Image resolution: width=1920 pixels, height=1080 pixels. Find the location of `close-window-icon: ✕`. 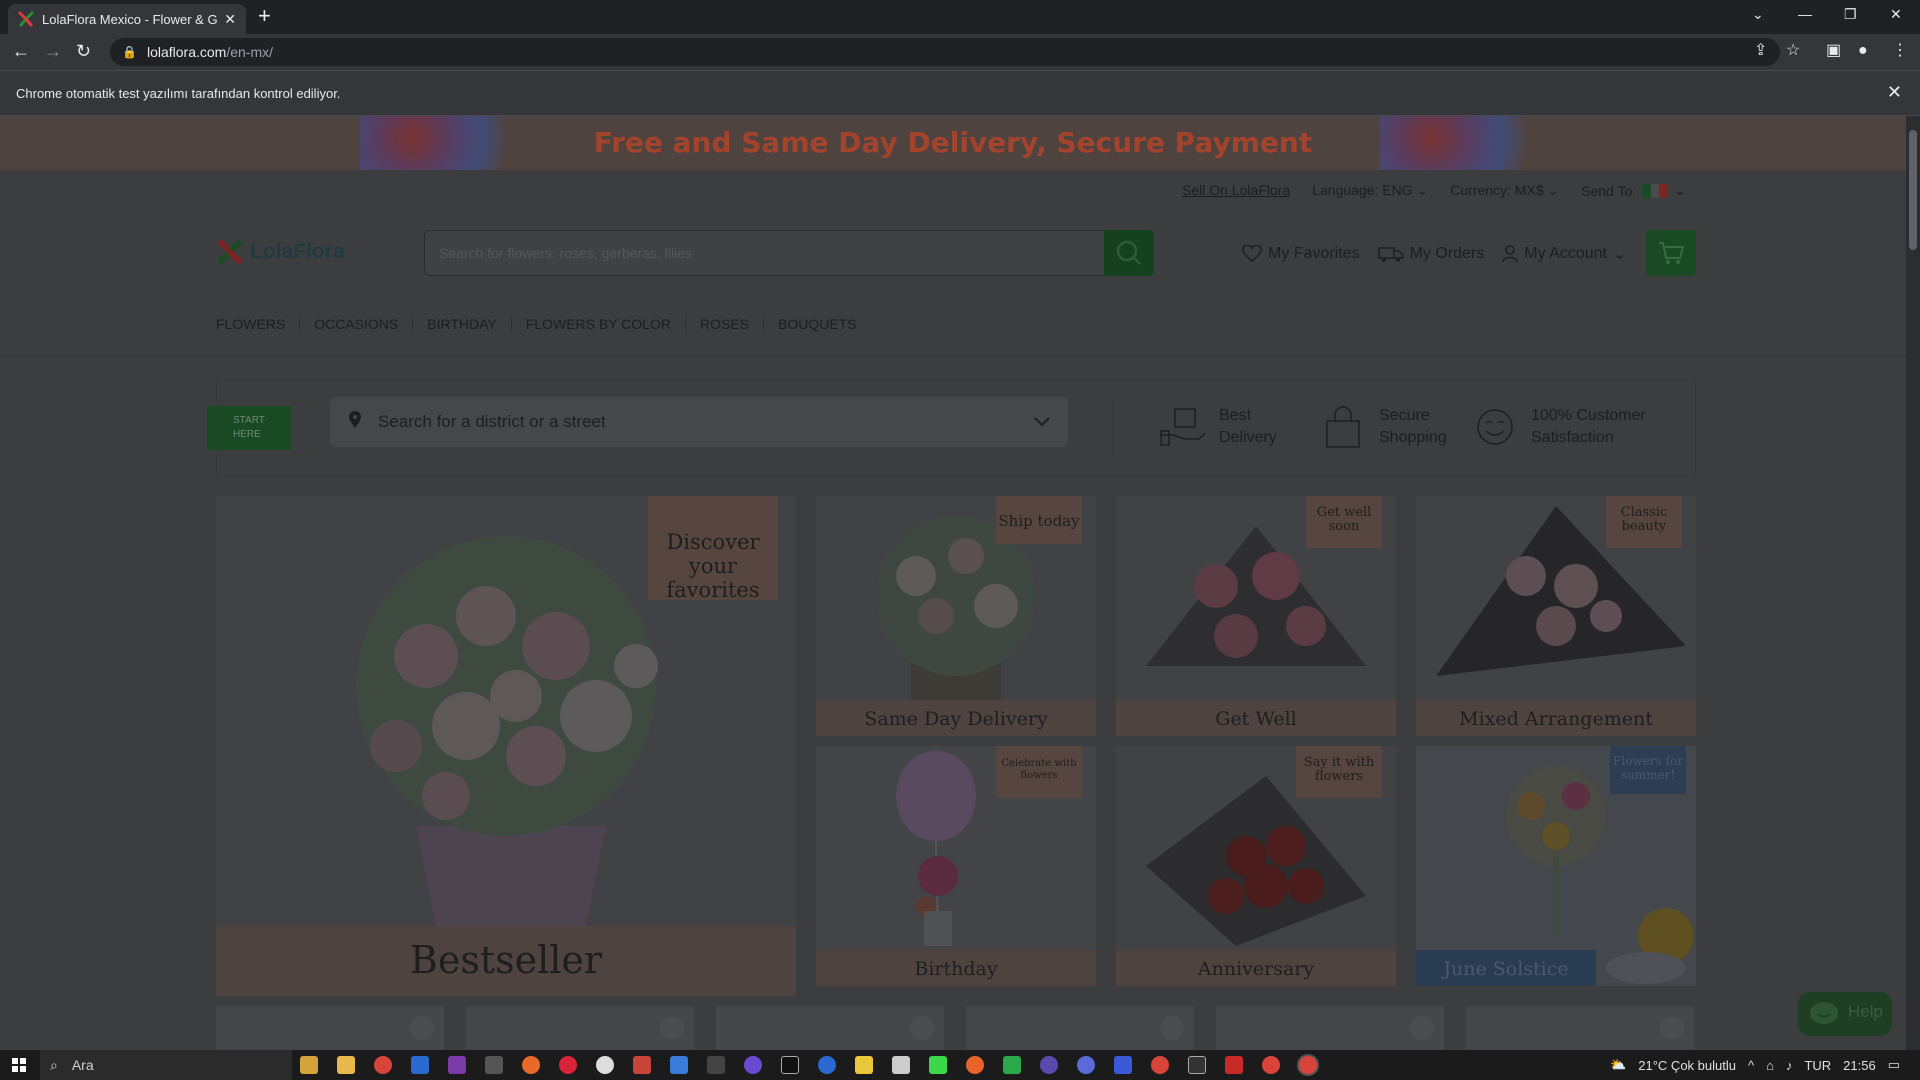

close-window-icon: ✕ is located at coordinates (1896, 14).